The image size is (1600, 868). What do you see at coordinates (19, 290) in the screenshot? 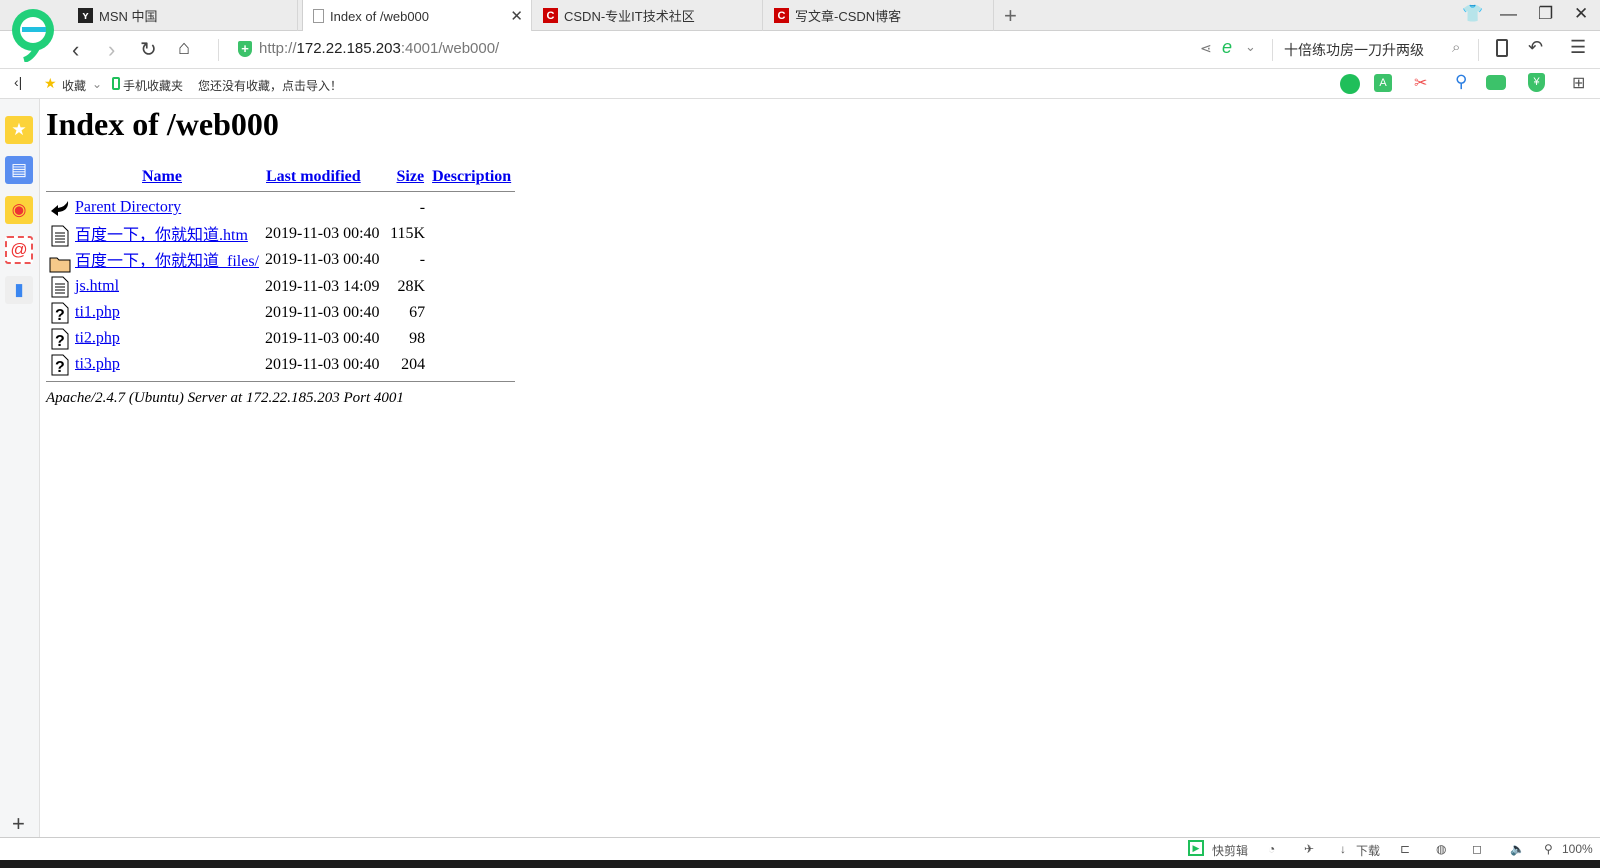
I see `document-icon: ▮` at bounding box center [19, 290].